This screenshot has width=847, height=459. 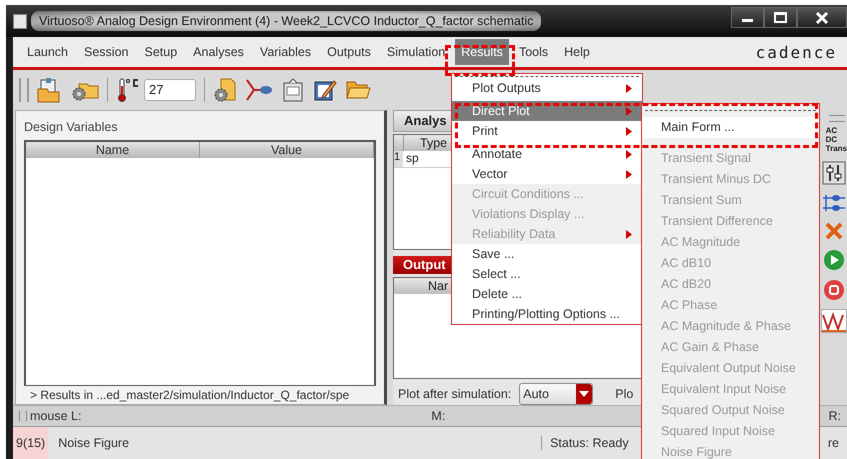 I want to click on column-header: Name, so click(x=113, y=150).